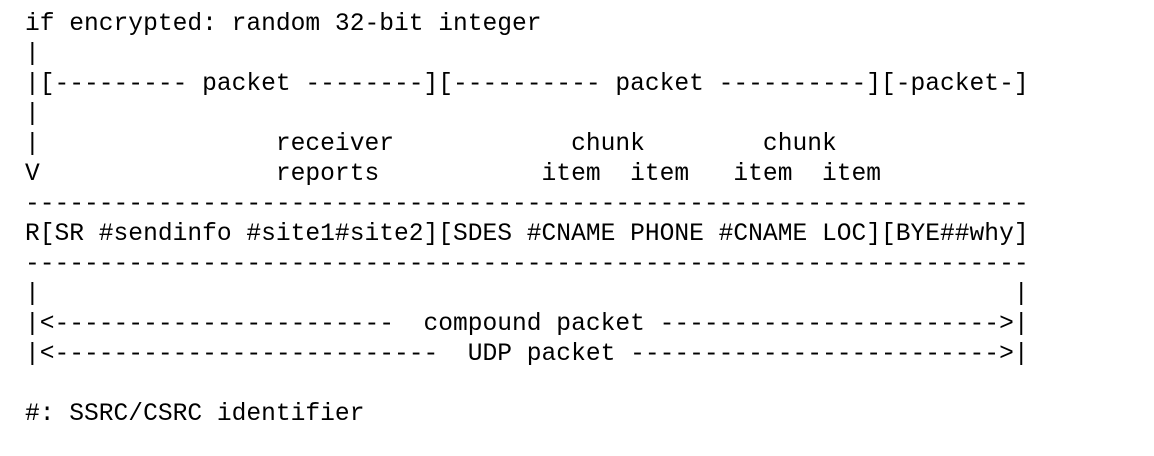 The height and width of the screenshot is (456, 1154). I want to click on span-marker-row: | |, so click(527, 294).